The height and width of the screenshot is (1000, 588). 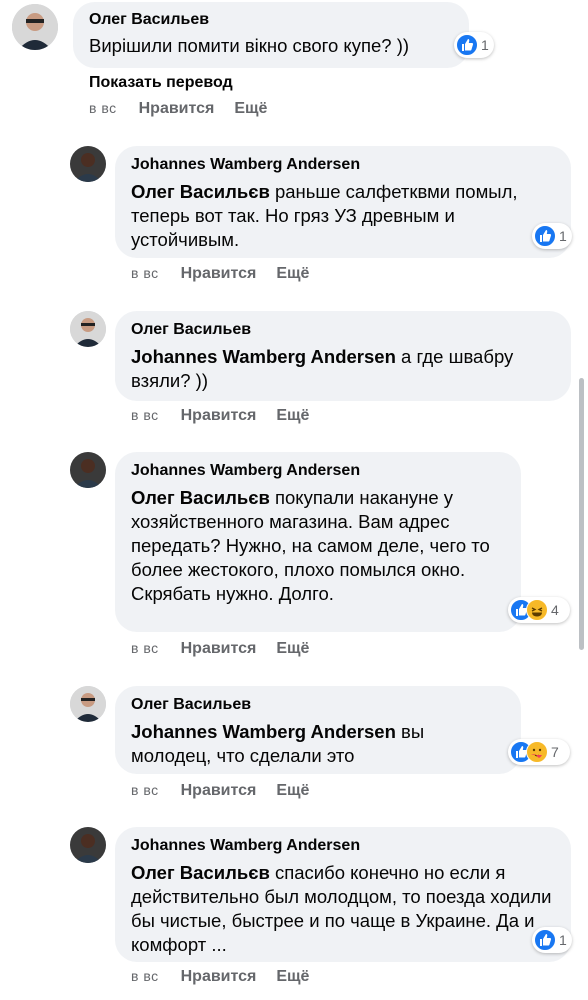 What do you see at coordinates (555, 752) in the screenshot?
I see `reaction-count: 7` at bounding box center [555, 752].